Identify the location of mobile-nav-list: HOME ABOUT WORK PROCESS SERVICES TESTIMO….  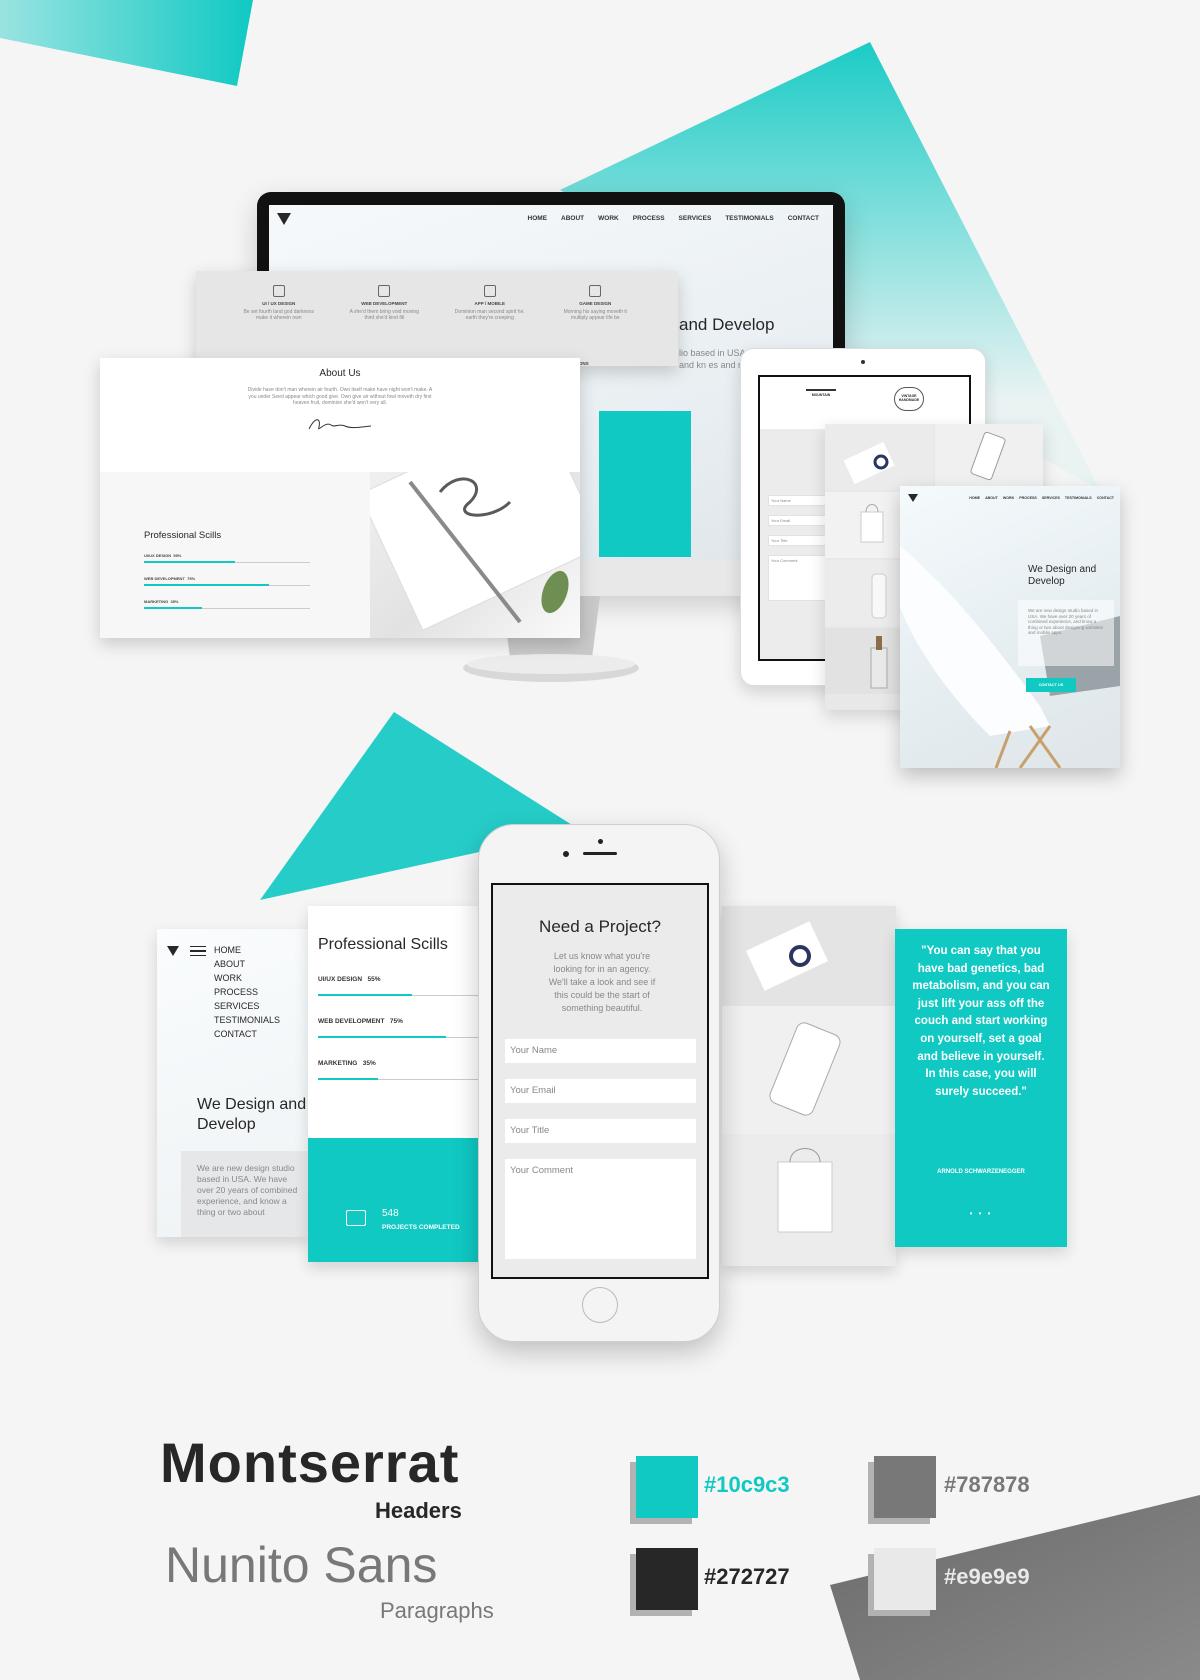
(247, 992).